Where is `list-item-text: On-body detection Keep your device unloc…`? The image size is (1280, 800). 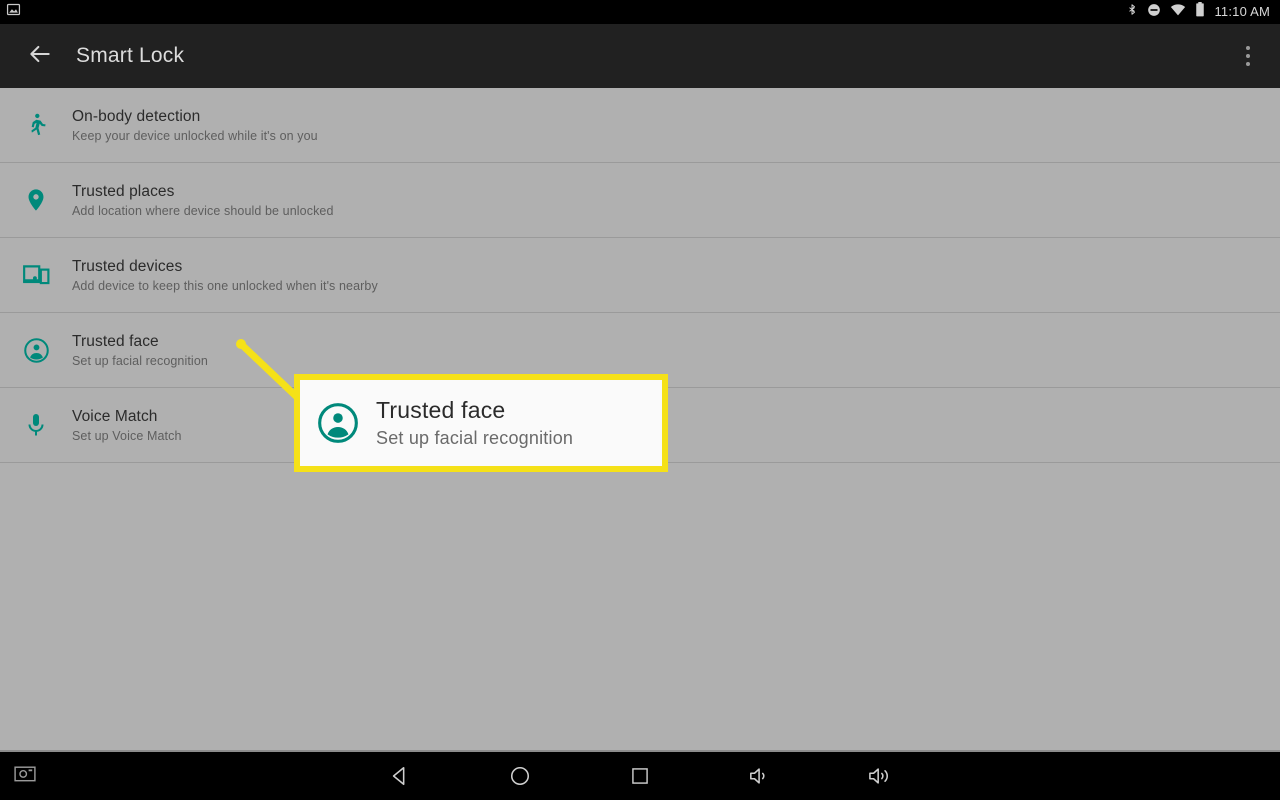 list-item-text: On-body detection Keep your device unloc… is located at coordinates (195, 125).